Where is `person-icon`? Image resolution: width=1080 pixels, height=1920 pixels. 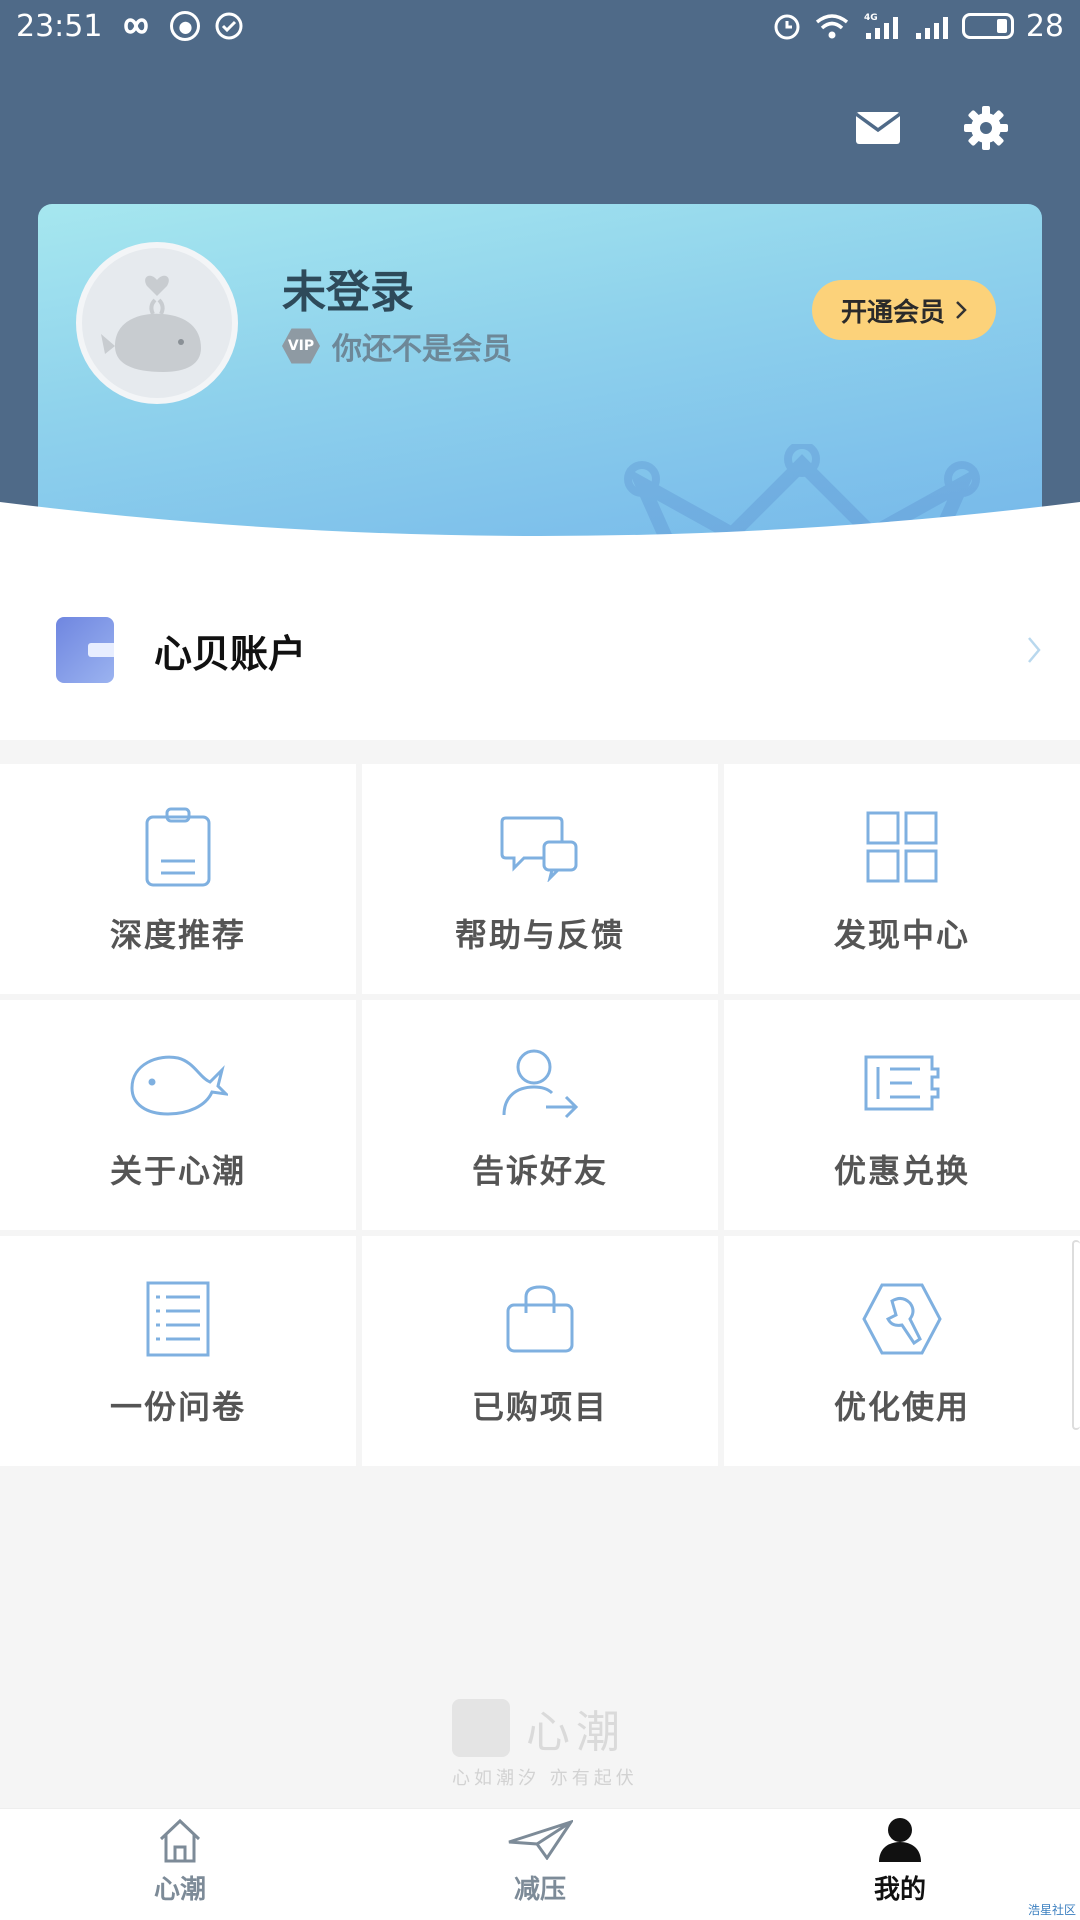
person-icon is located at coordinates (900, 1840).